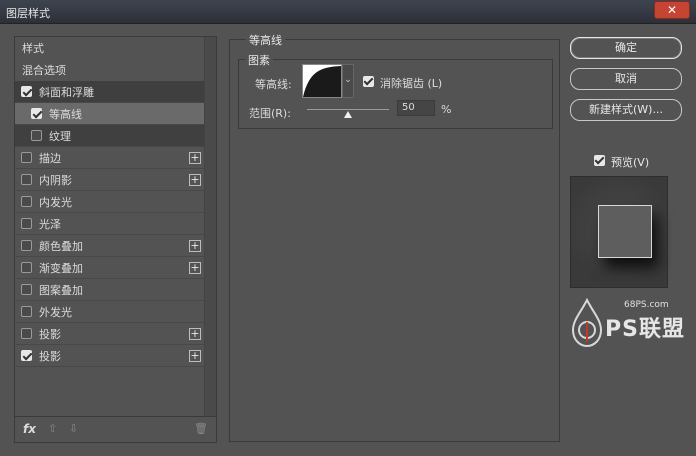 This screenshot has height=456, width=696. What do you see at coordinates (348, 81) in the screenshot?
I see `chevron-down-icon: ⌄` at bounding box center [348, 81].